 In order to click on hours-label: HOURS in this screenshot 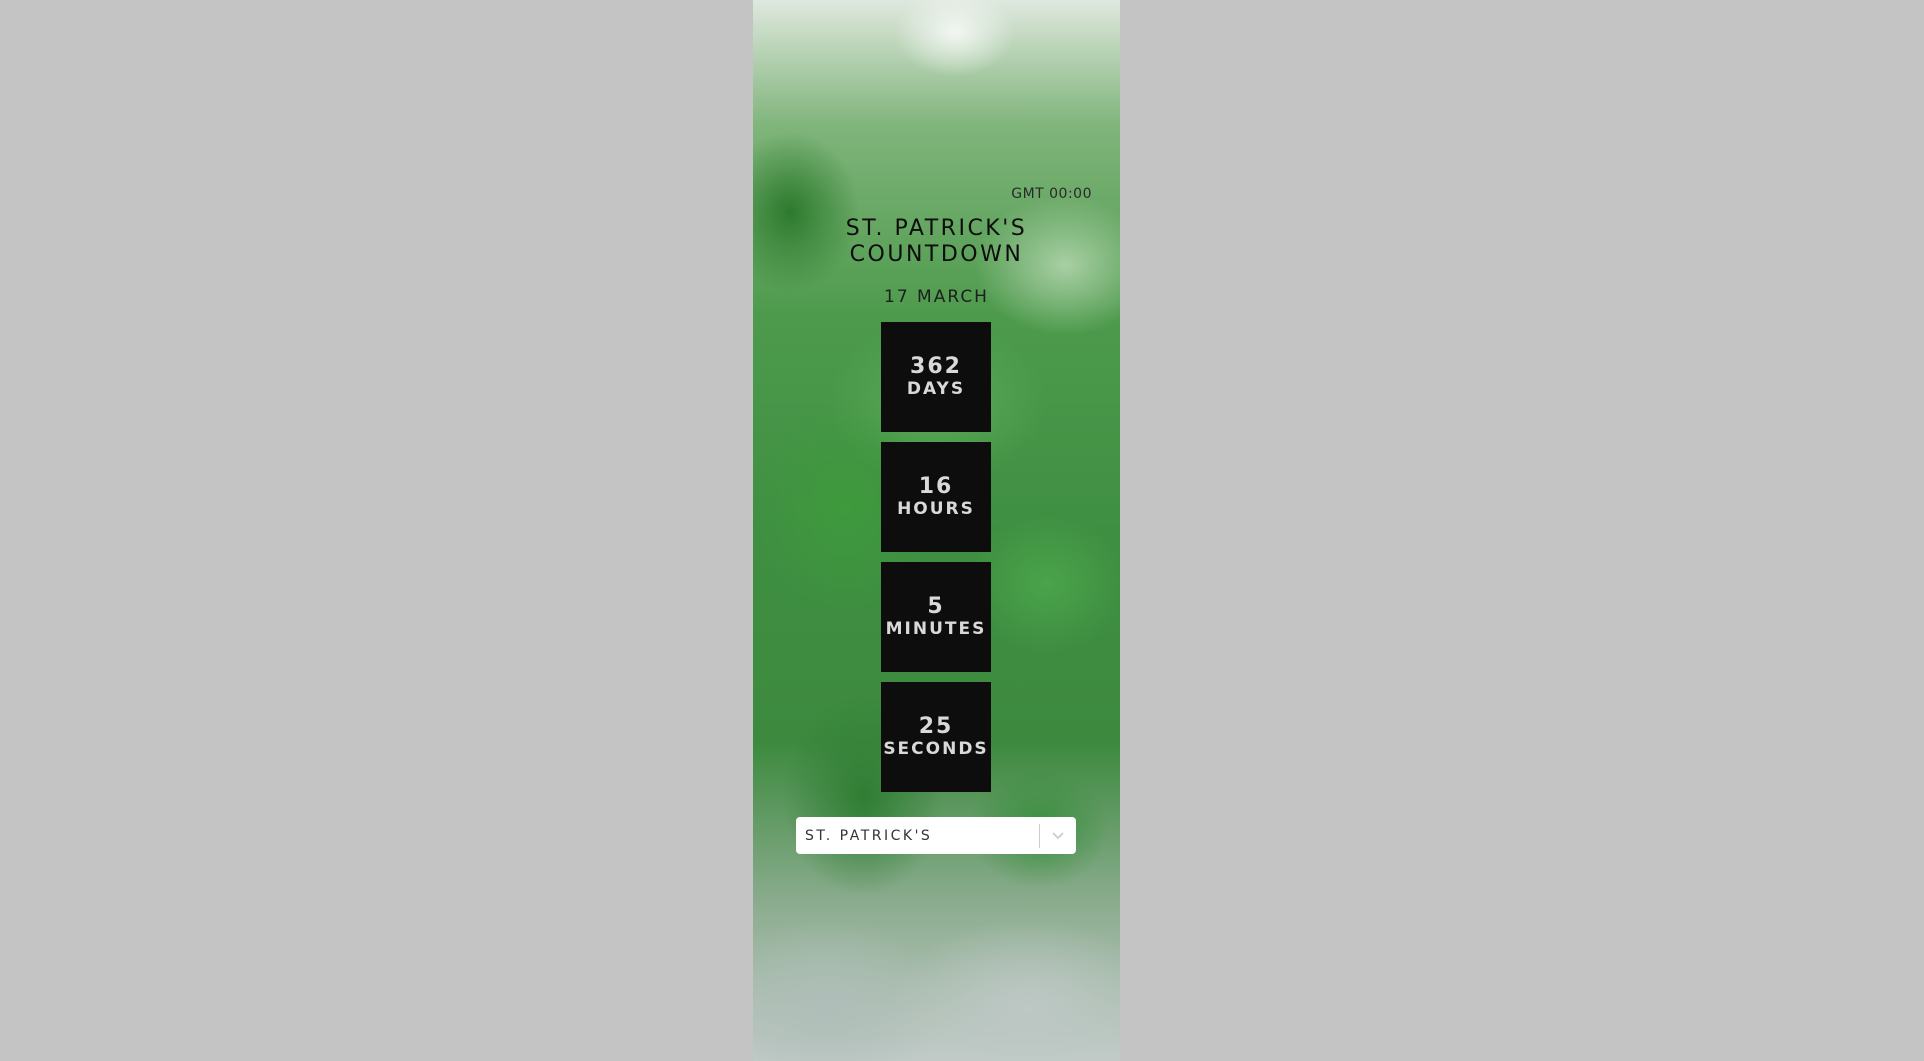, I will do `click(936, 509)`.